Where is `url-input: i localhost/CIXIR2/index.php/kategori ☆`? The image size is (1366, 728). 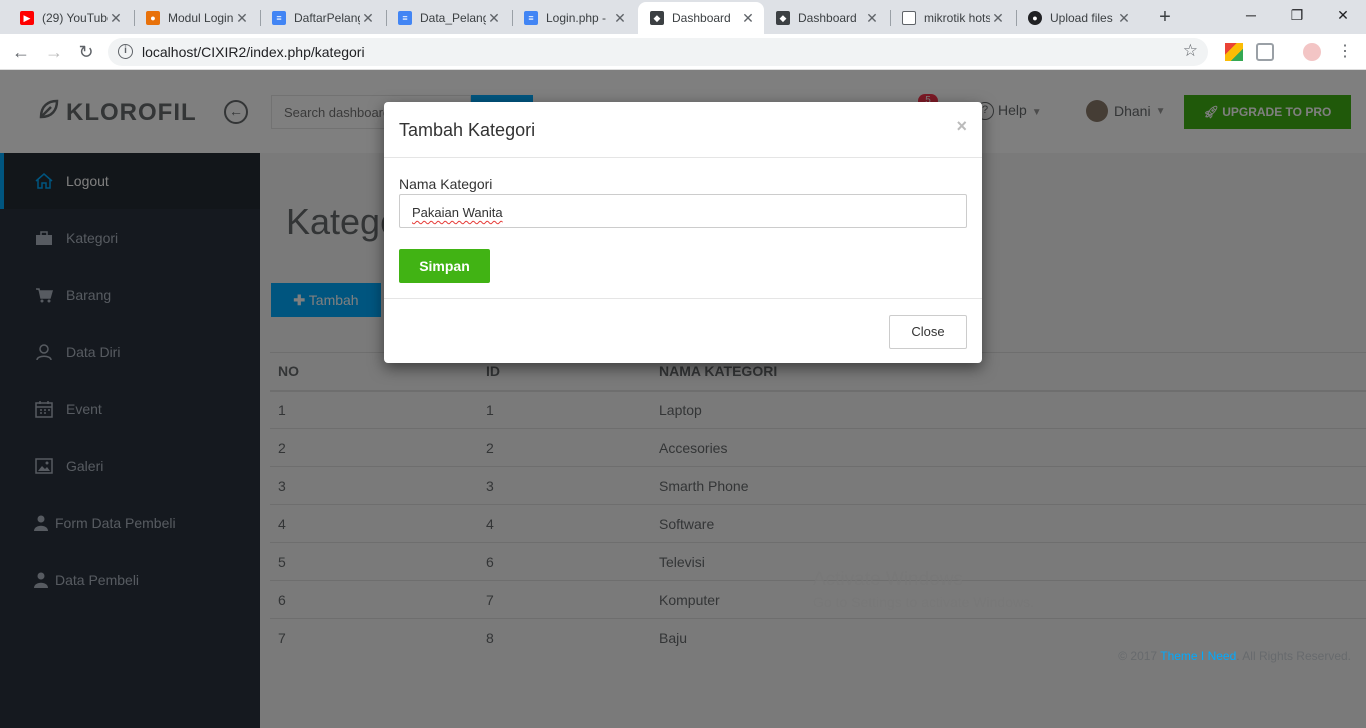
url-input: i localhost/CIXIR2/index.php/kategori ☆ is located at coordinates (658, 52).